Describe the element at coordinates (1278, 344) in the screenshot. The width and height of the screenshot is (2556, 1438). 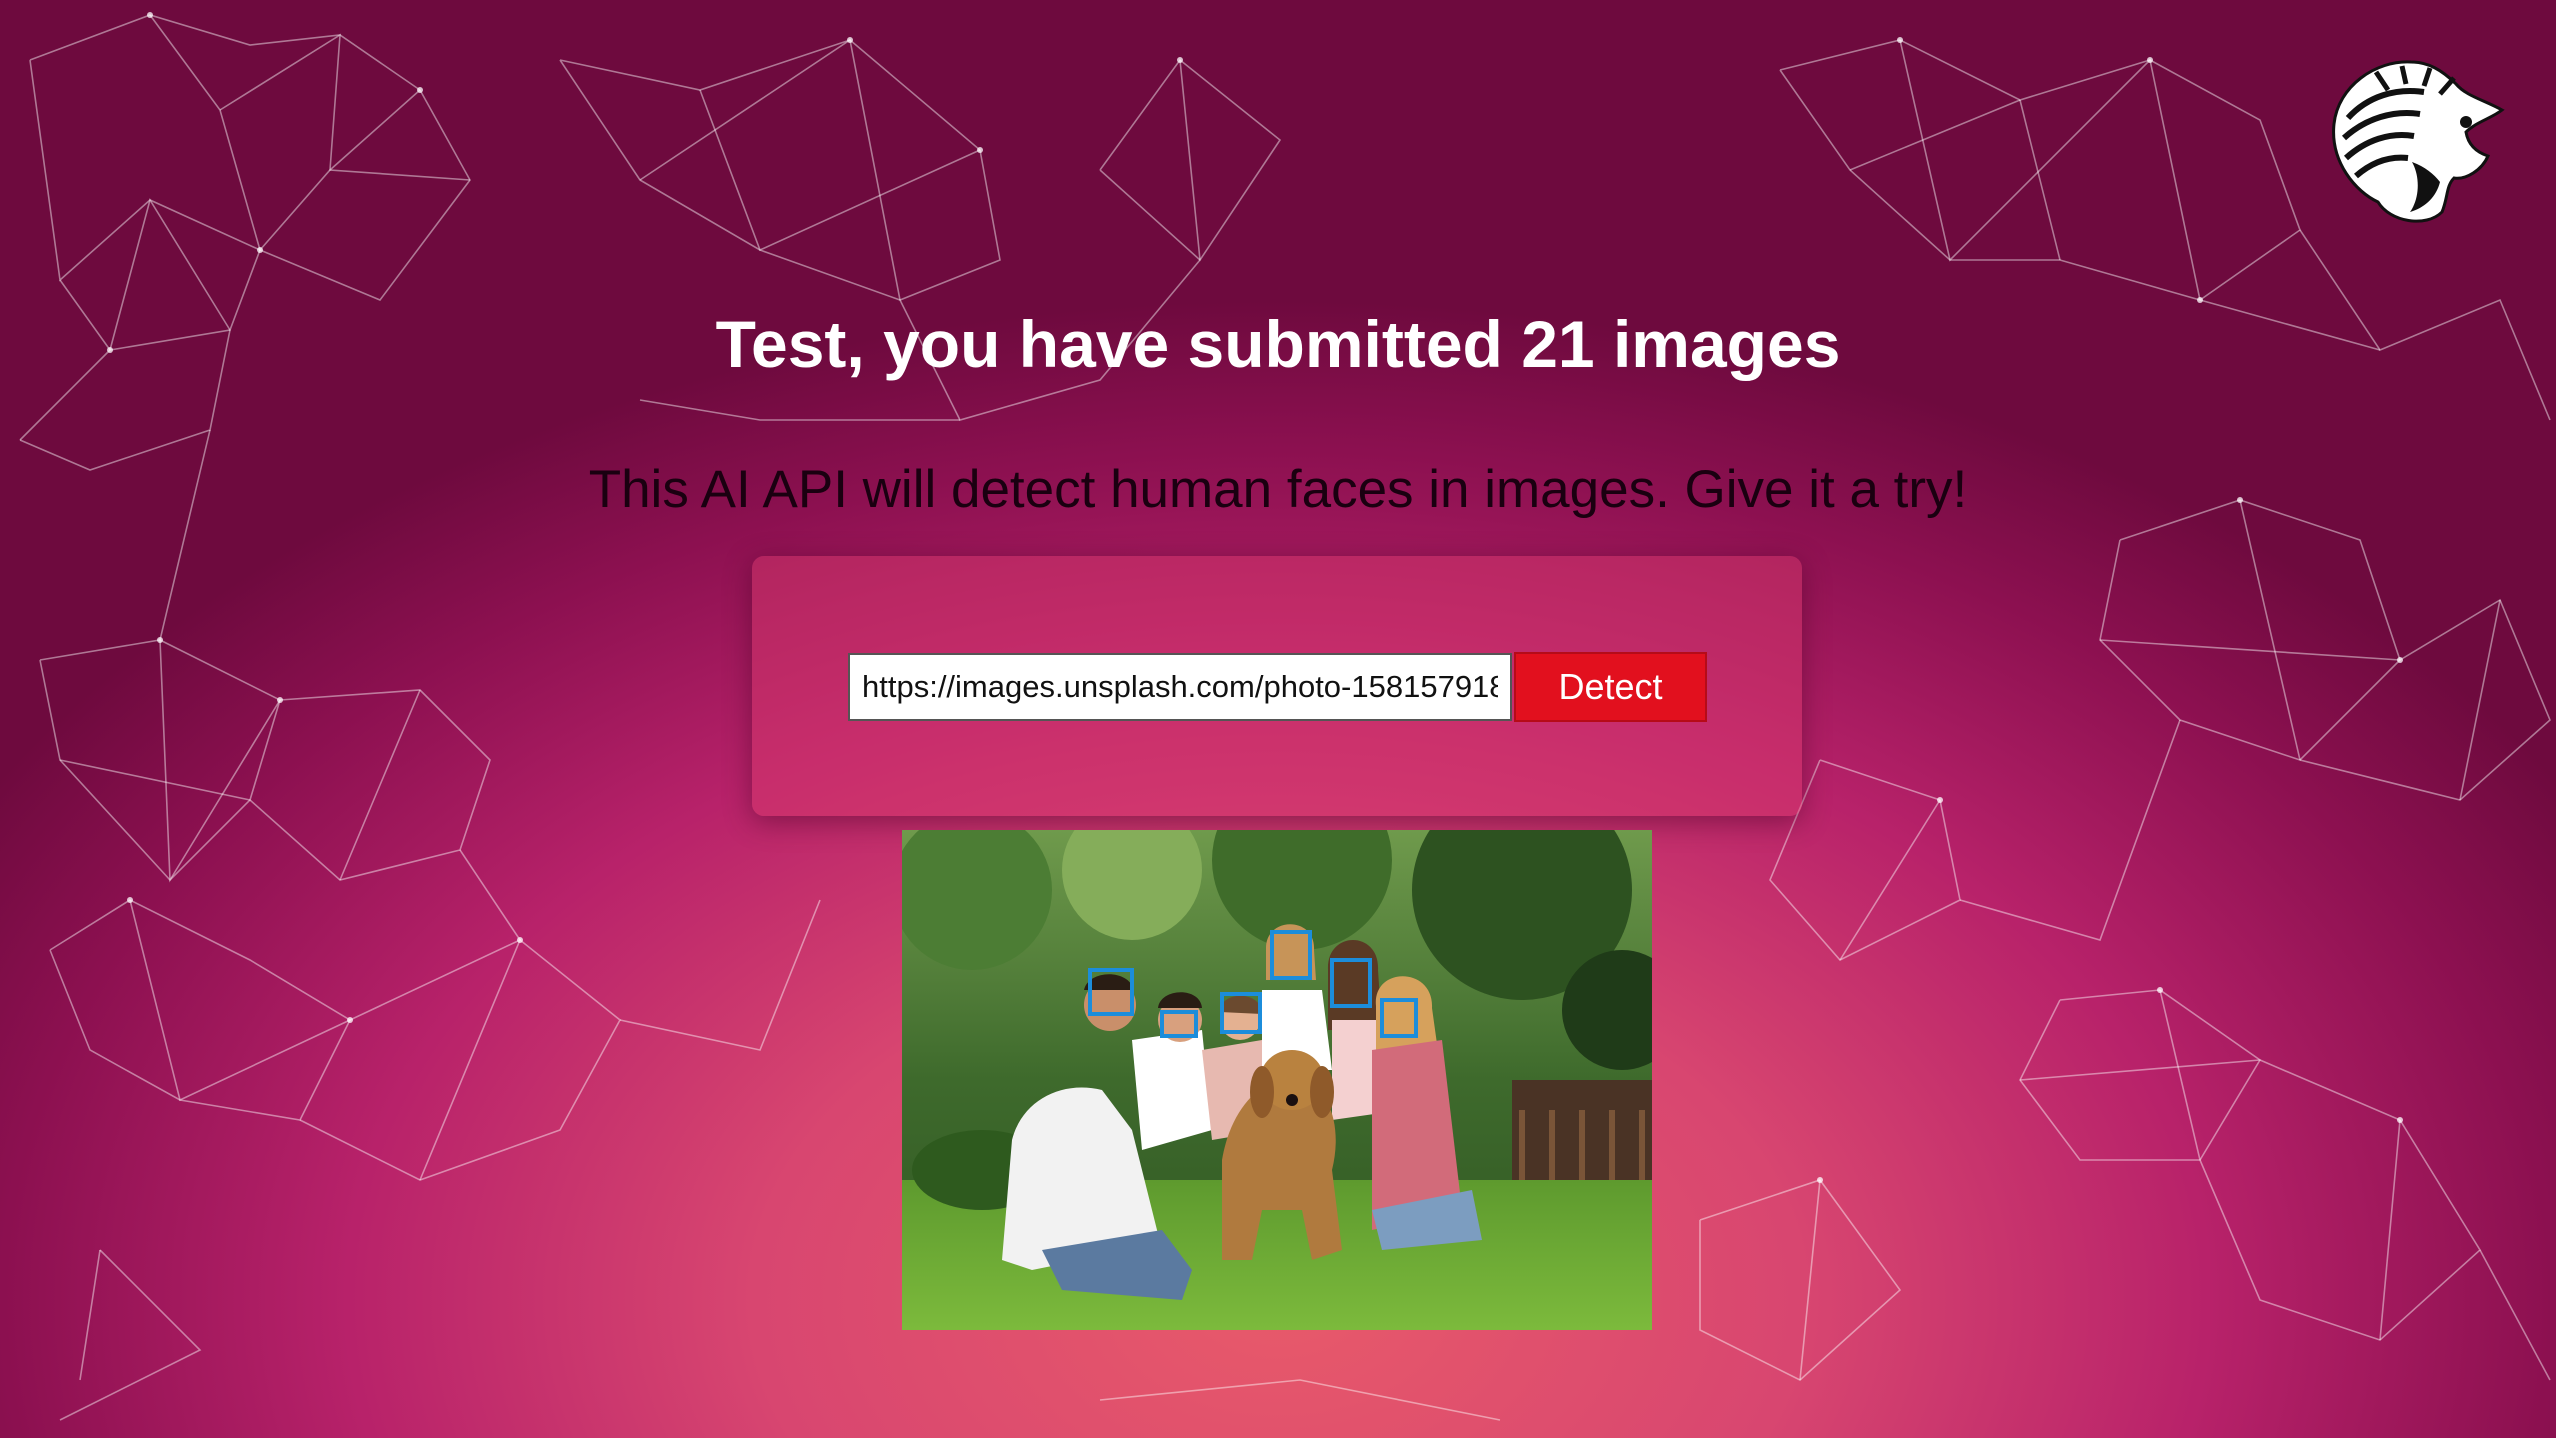
I see `page-title: Test, you have submitted 21 images` at that location.